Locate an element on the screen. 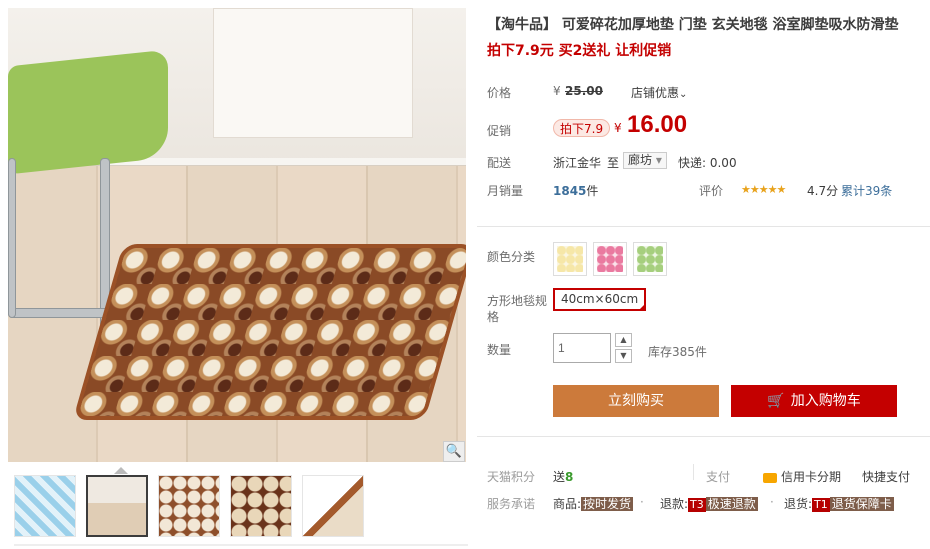 Image resolution: width=930 pixels, height=549 pixels. product-title: 【淘牛品】 可爱碎花加厚地垫 门垫 玄关地毯 浴室脚垫吸水防滑垫 is located at coordinates (693, 25).